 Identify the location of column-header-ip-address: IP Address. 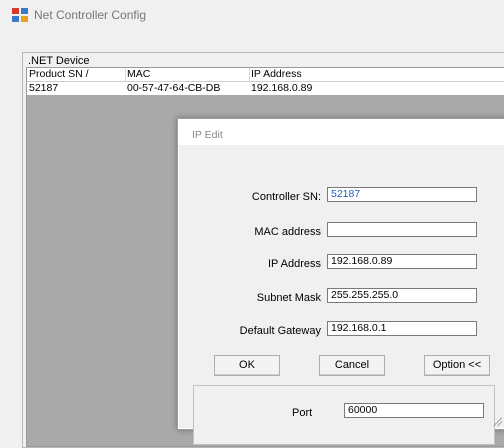
(376, 74).